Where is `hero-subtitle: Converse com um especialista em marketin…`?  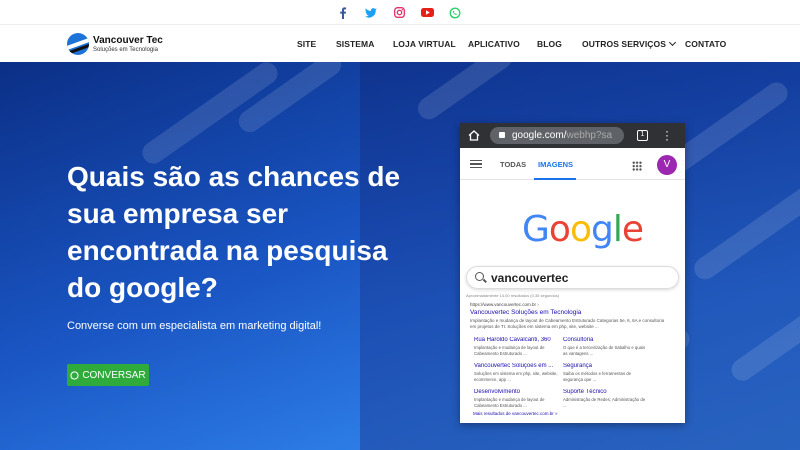 hero-subtitle: Converse com um especialista em marketin… is located at coordinates (194, 326).